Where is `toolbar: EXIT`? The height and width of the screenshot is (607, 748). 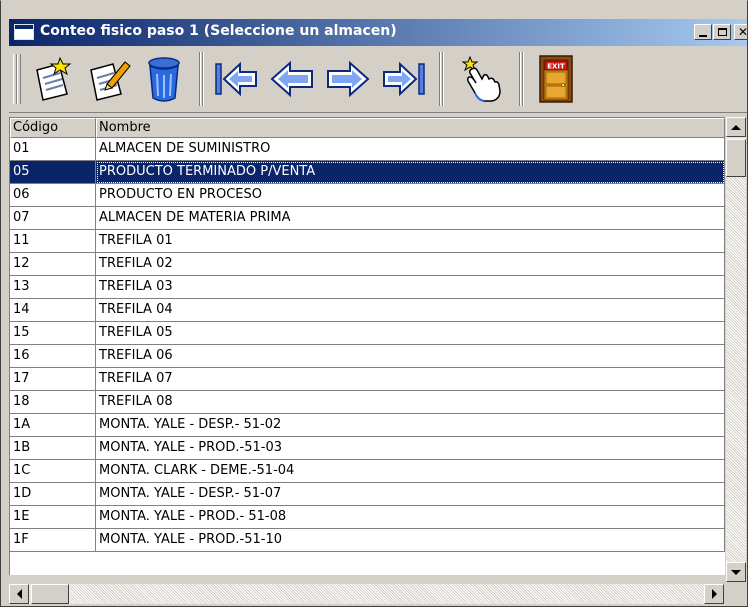
toolbar: EXIT is located at coordinates (378, 79).